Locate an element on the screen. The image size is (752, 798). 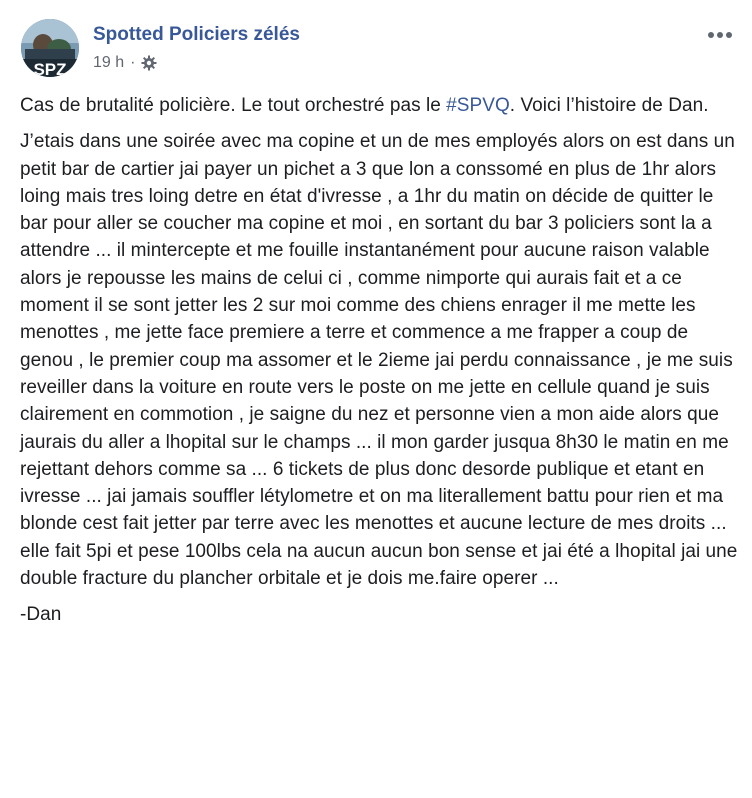
page-name-link: Spotted Policiers zélés is located at coordinates (196, 35).